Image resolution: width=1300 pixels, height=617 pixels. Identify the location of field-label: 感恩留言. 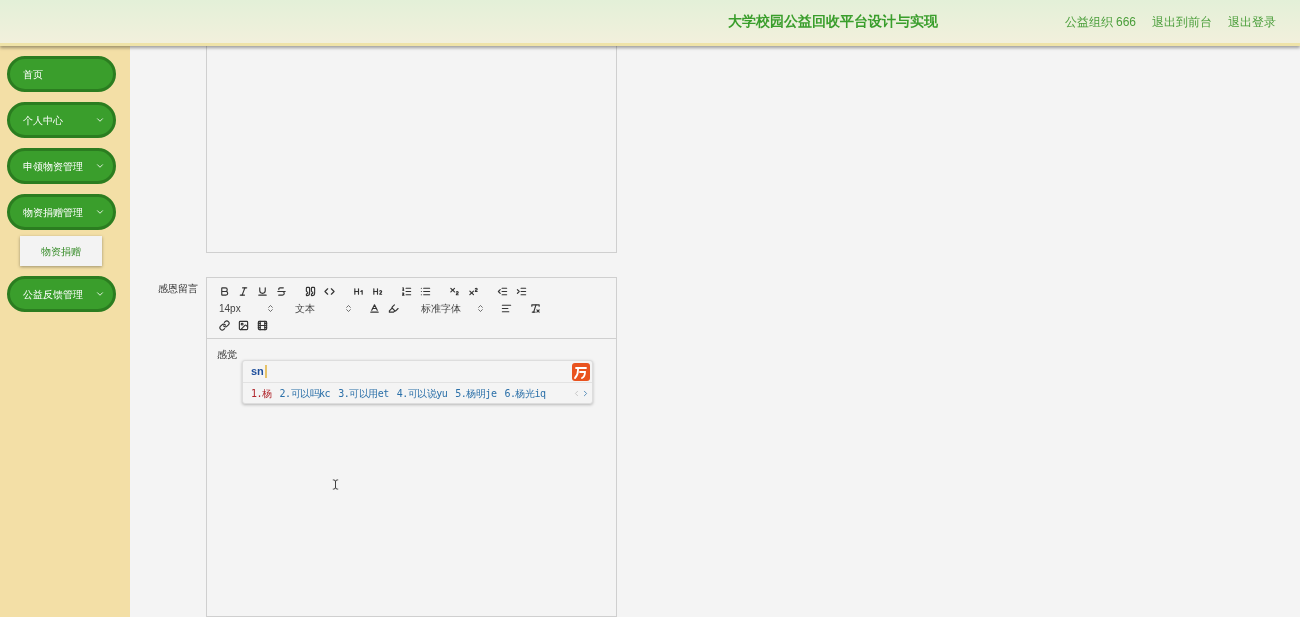
(178, 288).